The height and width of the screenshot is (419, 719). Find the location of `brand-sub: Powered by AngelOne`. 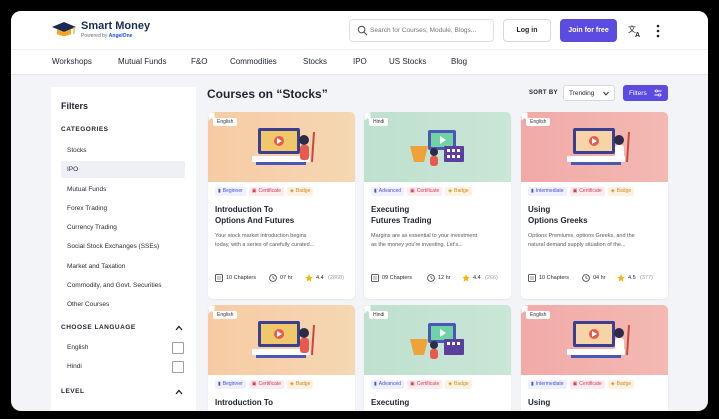

brand-sub: Powered by AngelOne is located at coordinates (107, 36).